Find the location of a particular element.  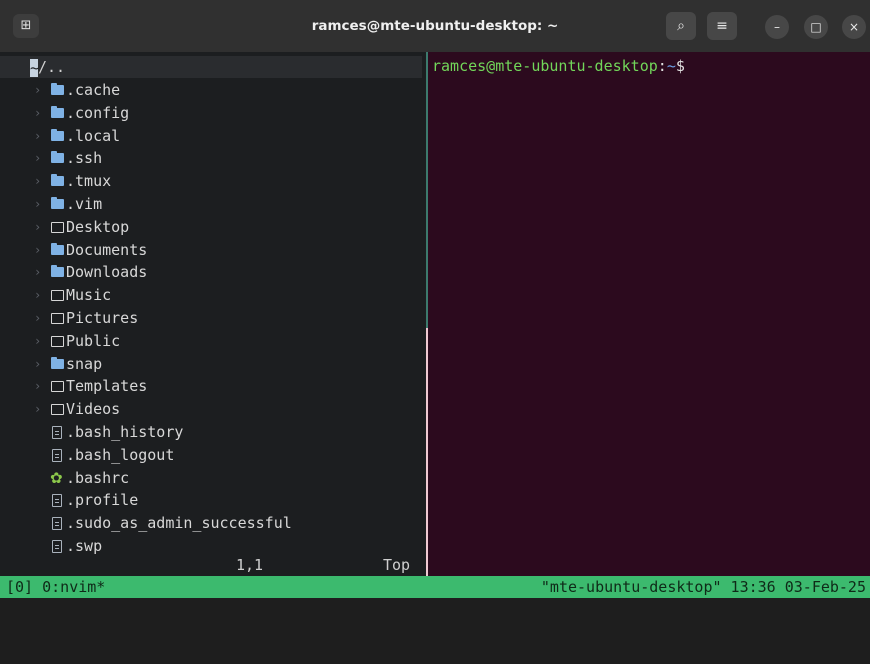

title-bar: ⊞ ramces@mte-ubuntu-desktop: ~ ⌕ ≡ – □ × is located at coordinates (435, 26).